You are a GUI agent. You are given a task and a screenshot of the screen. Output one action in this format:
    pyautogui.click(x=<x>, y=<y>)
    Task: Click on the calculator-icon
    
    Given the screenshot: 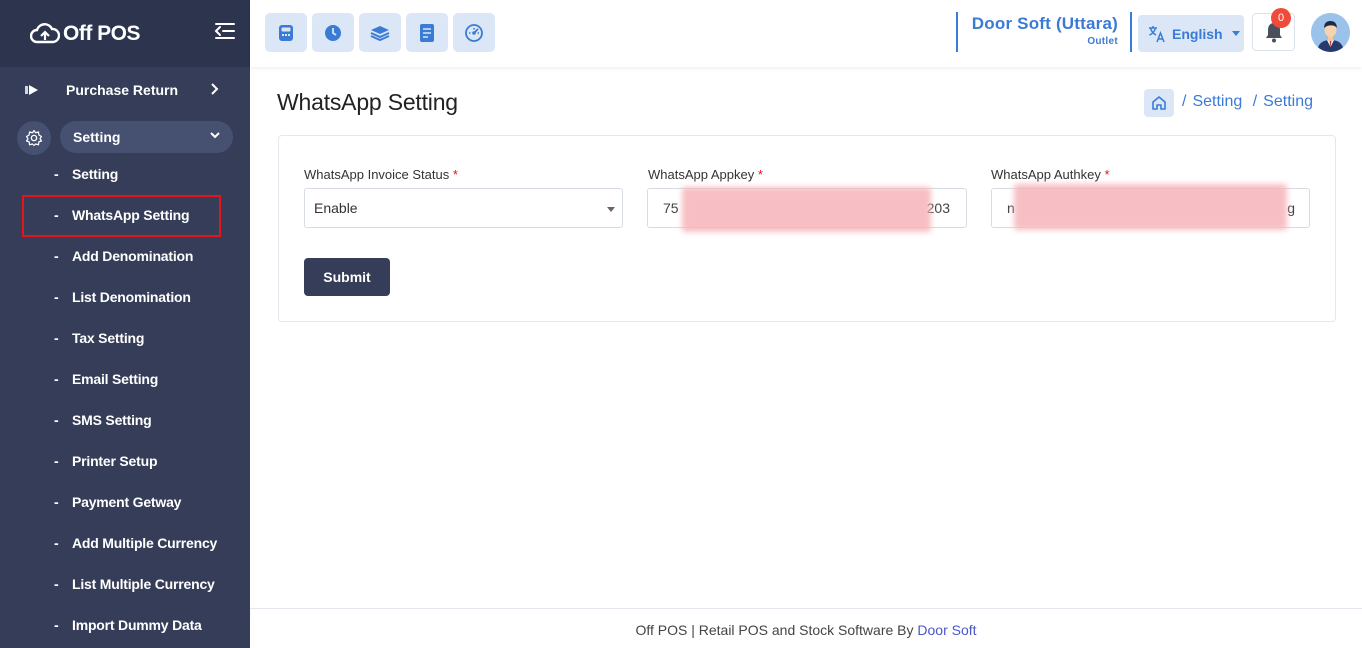 What is the action you would take?
    pyautogui.click(x=286, y=32)
    